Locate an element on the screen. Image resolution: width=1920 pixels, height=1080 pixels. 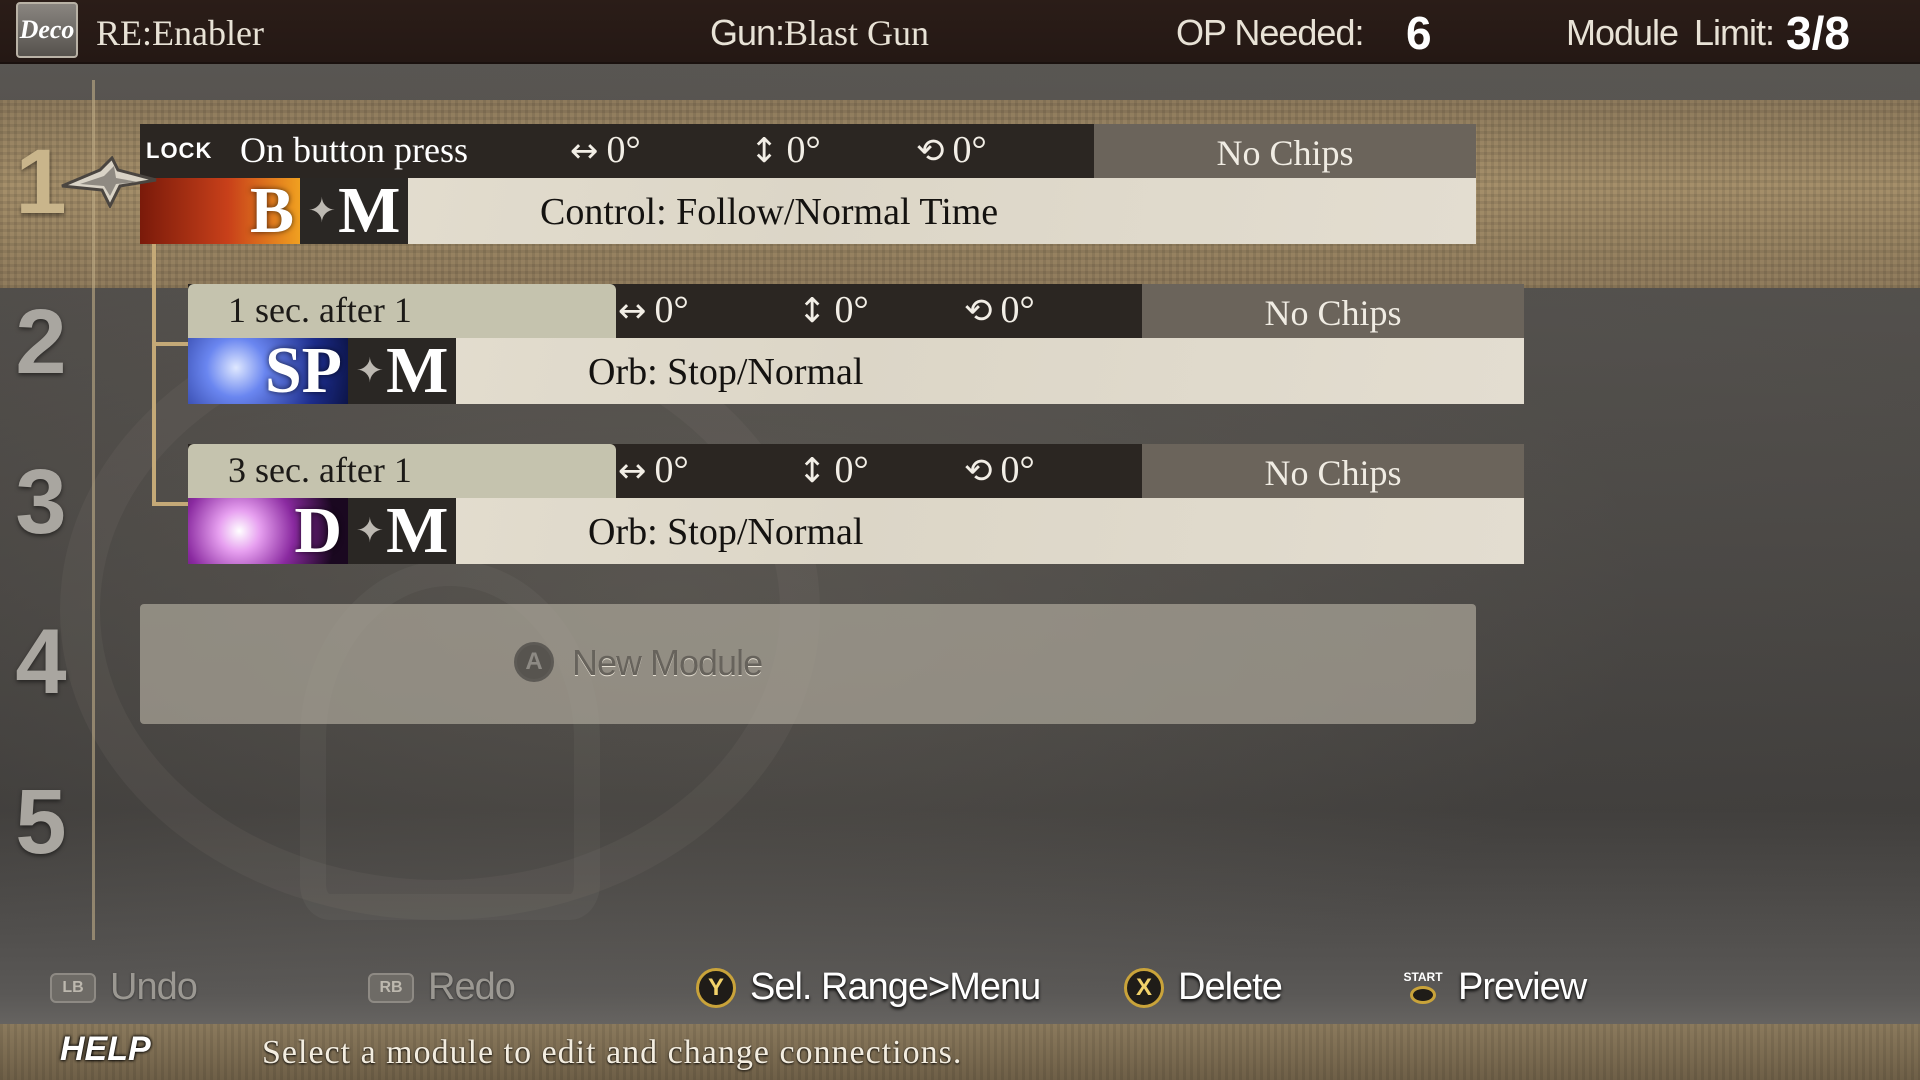
row-number-2: 2 is located at coordinates (41, 342).